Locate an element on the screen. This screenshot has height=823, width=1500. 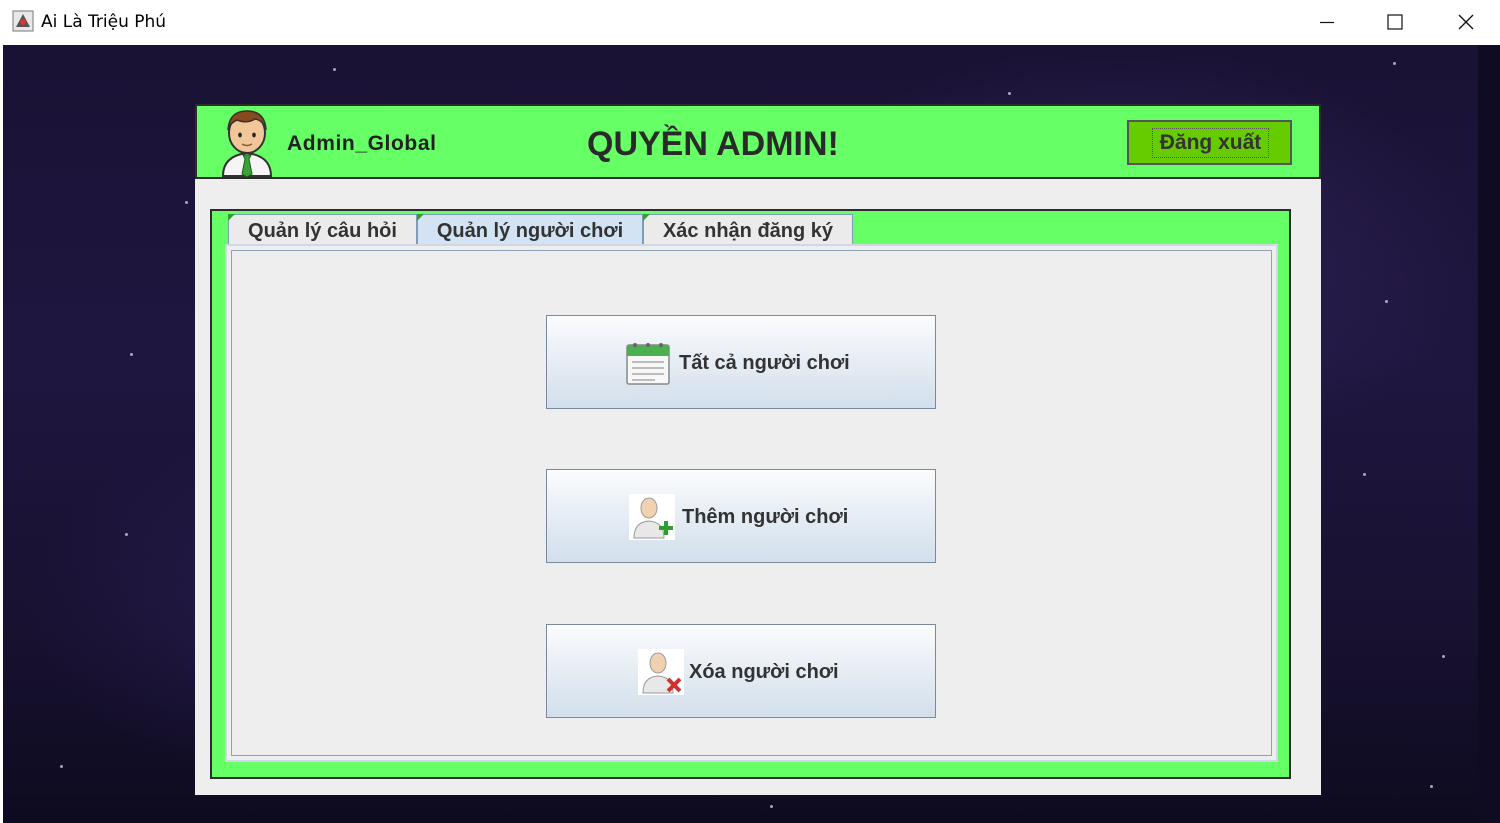
maximize-button is located at coordinates (1395, 22).